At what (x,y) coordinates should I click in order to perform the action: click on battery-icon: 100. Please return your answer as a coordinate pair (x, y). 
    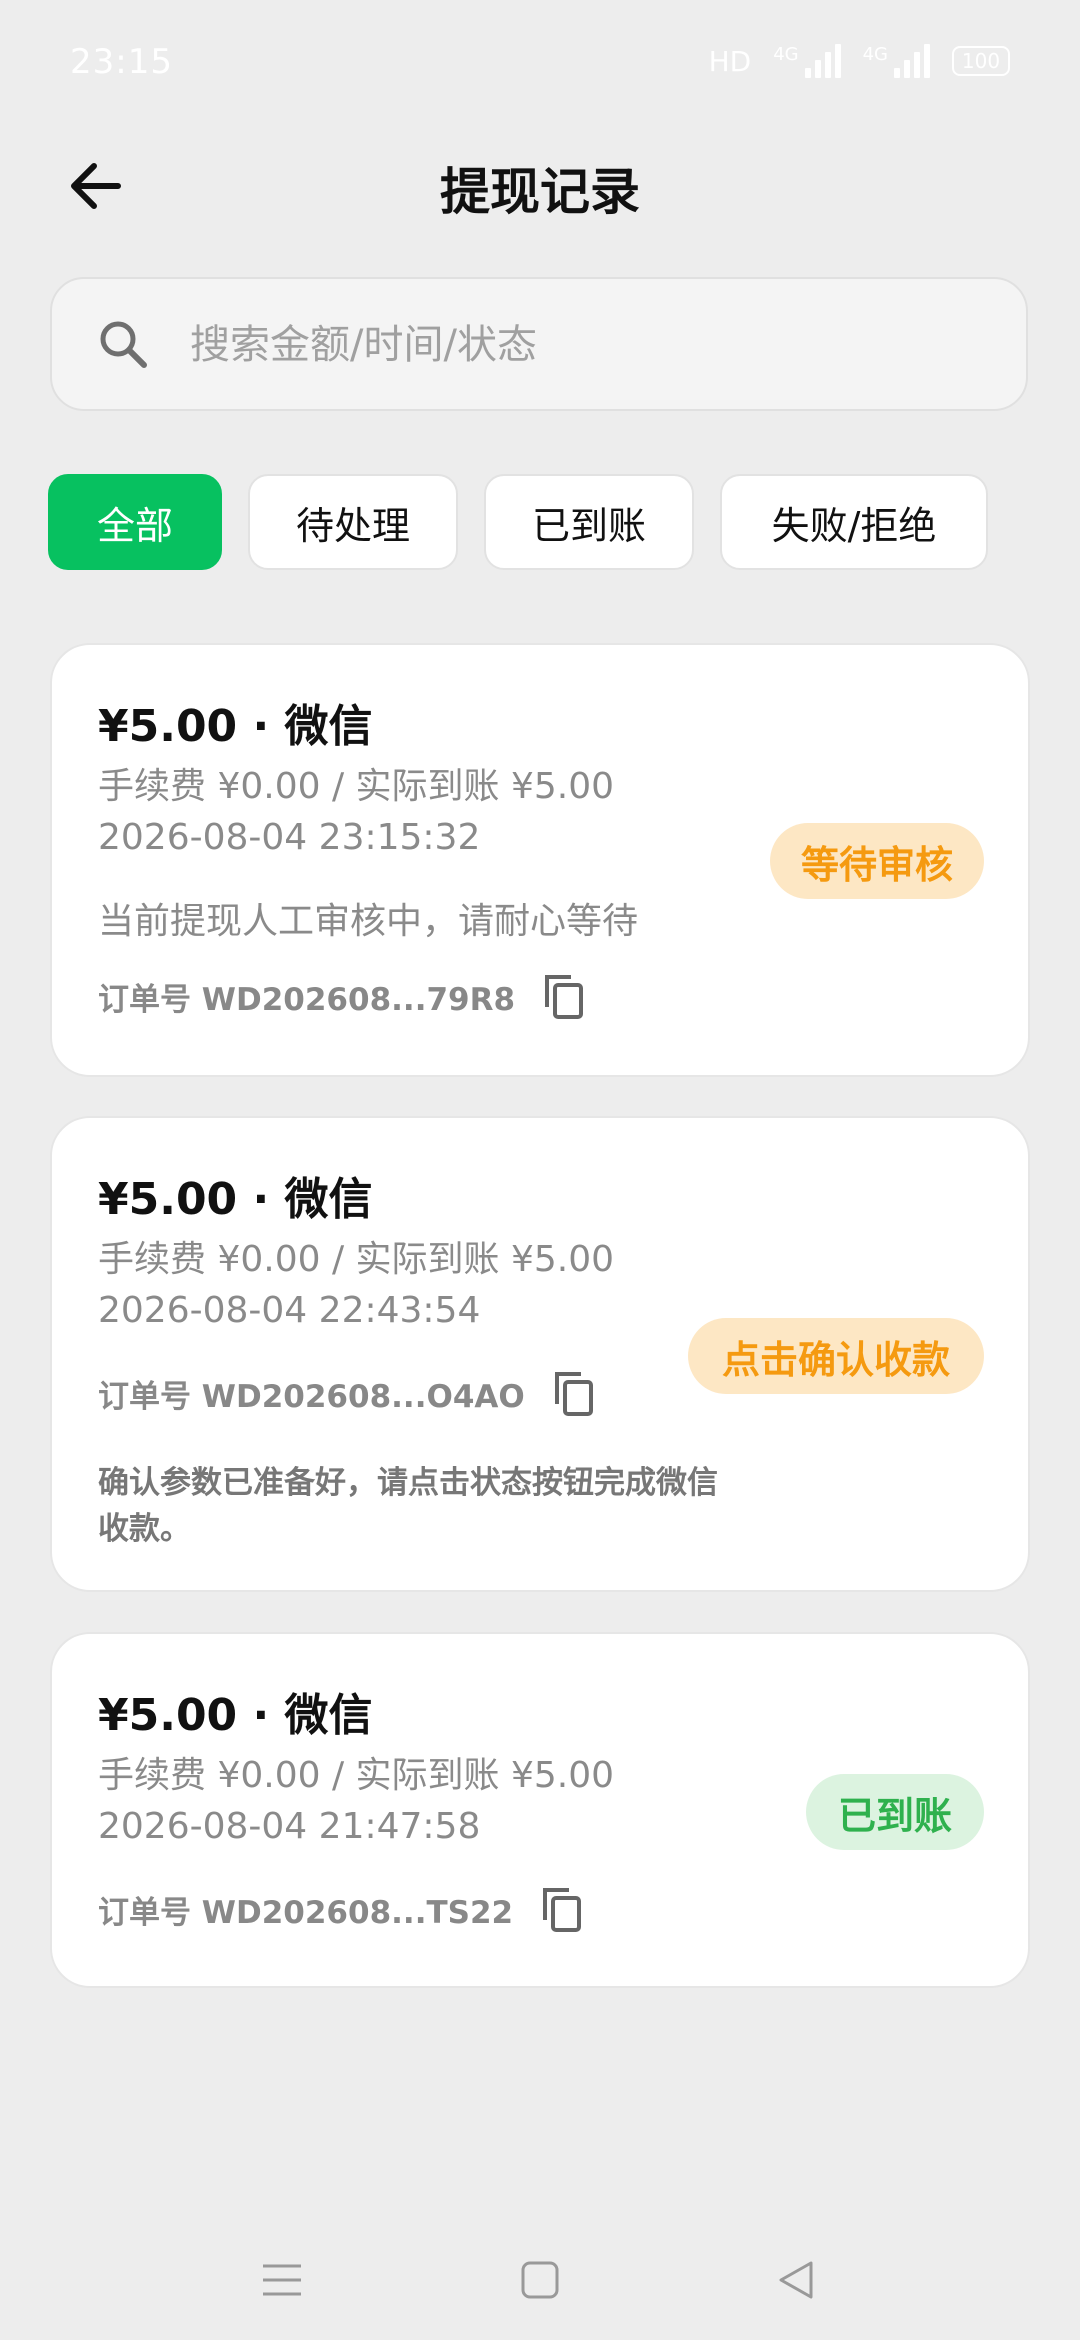
    Looking at the image, I should click on (981, 61).